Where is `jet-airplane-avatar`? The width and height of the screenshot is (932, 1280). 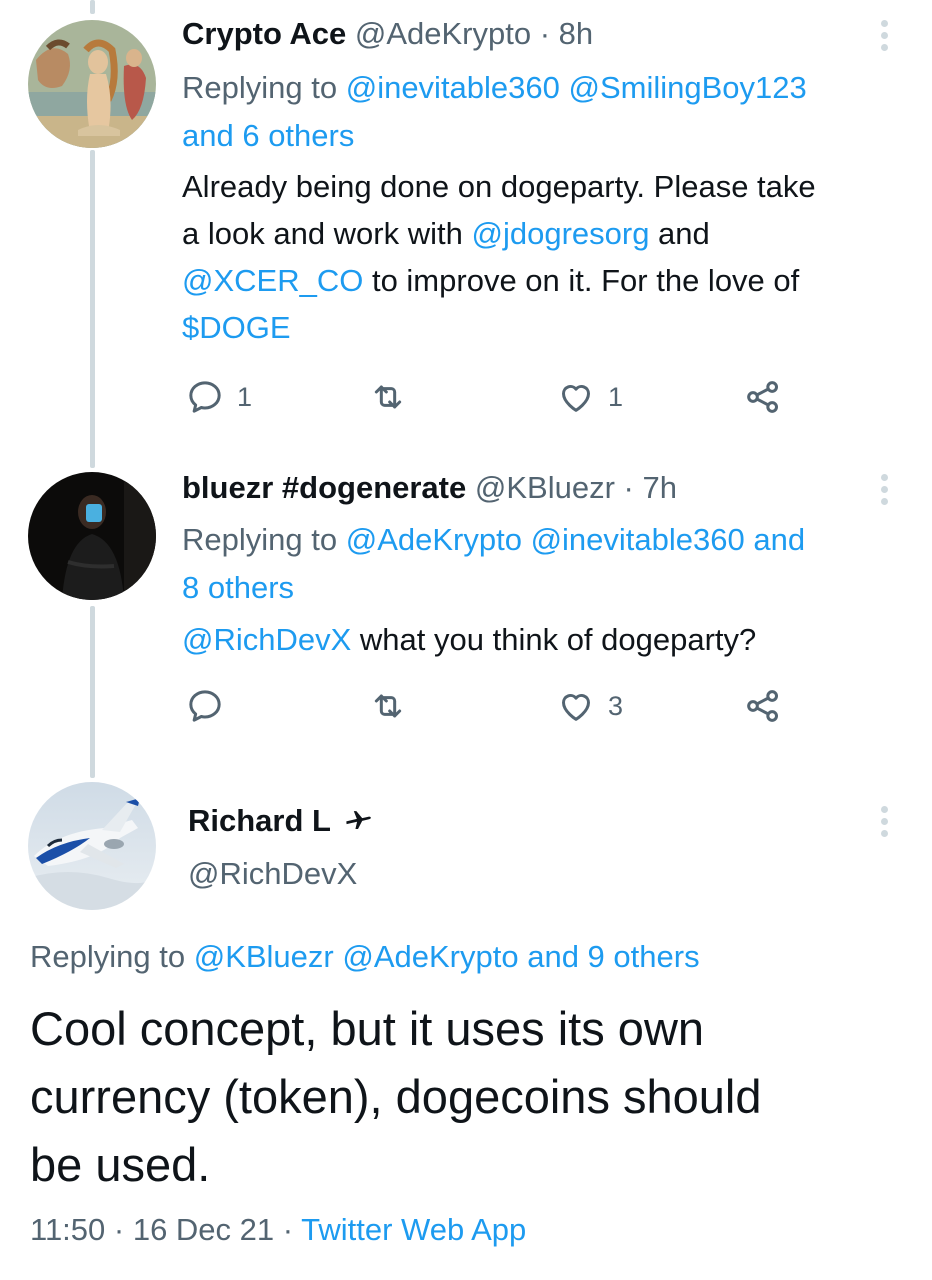 jet-airplane-avatar is located at coordinates (92, 846).